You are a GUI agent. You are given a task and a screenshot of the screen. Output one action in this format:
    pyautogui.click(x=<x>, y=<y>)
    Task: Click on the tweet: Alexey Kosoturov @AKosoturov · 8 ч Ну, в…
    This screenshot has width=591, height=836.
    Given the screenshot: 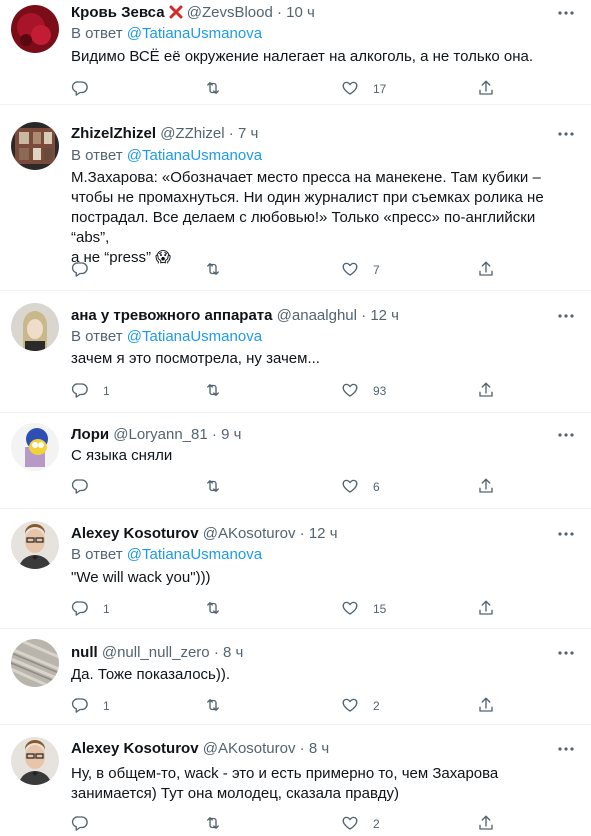 What is the action you would take?
    pyautogui.click(x=295, y=780)
    